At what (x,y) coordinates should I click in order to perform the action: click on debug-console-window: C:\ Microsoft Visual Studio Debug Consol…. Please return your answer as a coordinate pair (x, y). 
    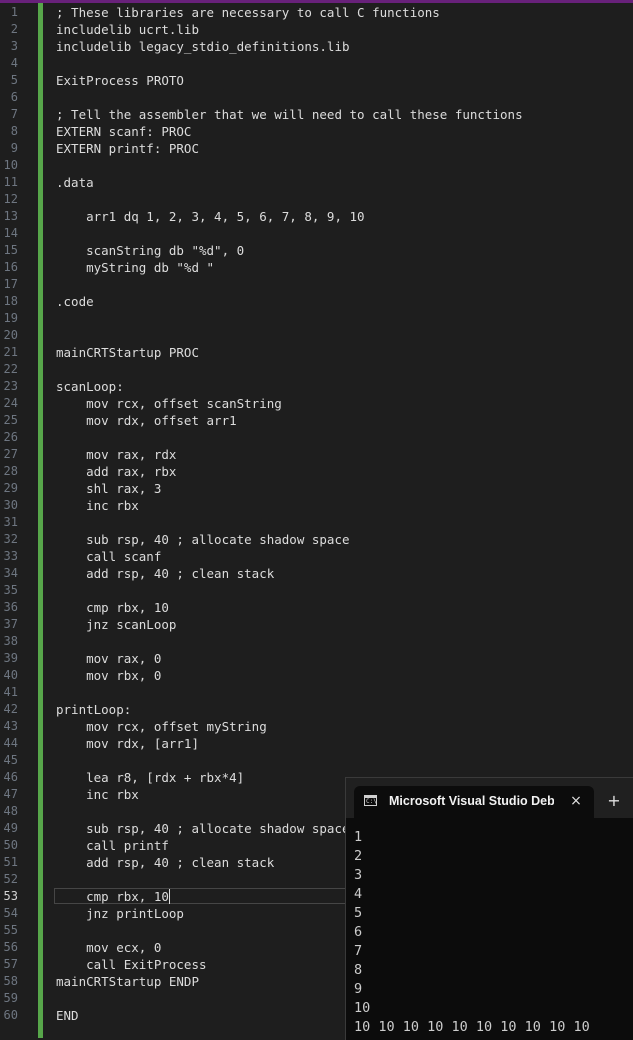
    Looking at the image, I should click on (489, 908).